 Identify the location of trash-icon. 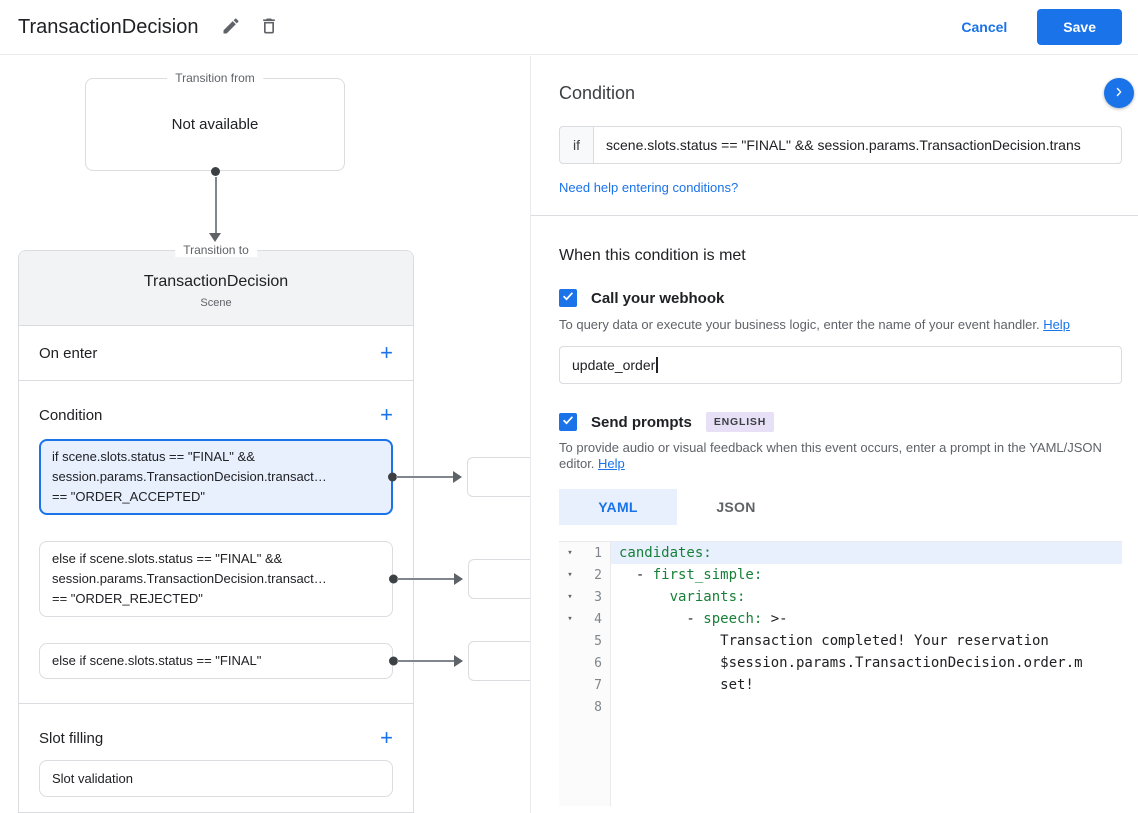
(269, 27).